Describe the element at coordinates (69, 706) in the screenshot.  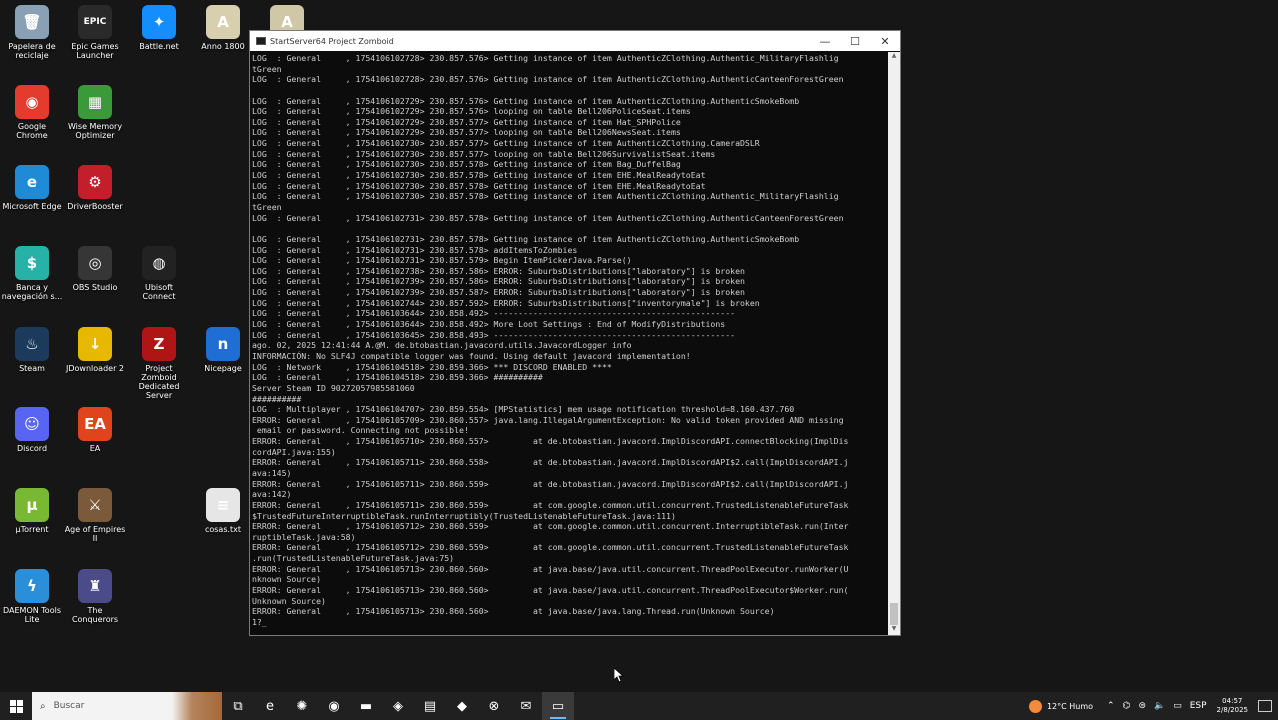
I see `search-placeholder: Buscar` at that location.